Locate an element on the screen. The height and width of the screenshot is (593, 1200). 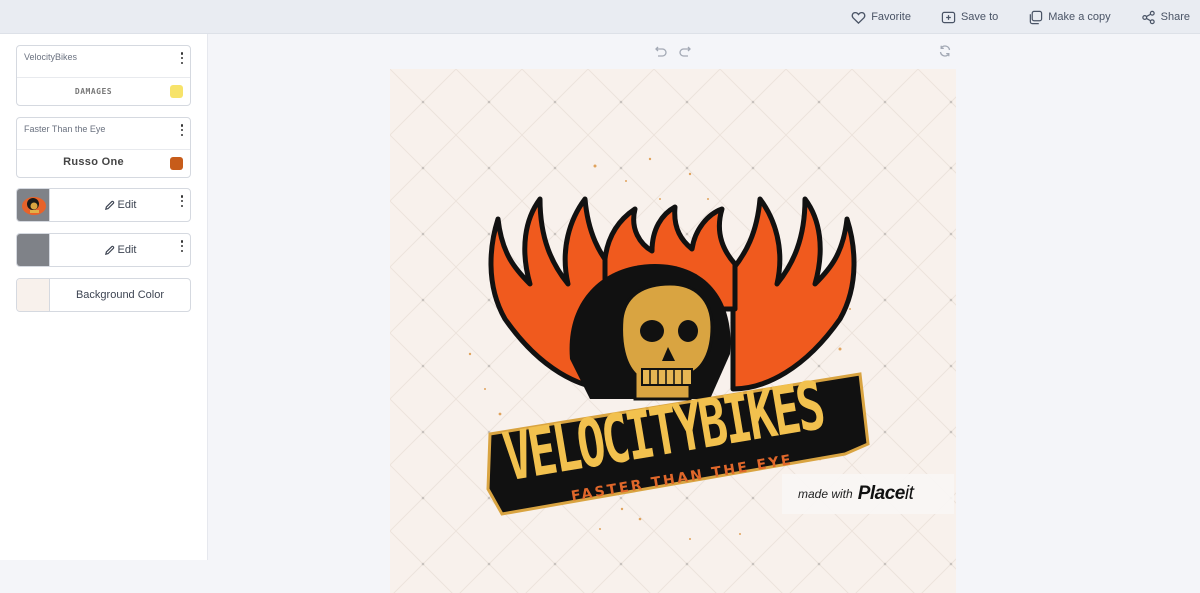
refresh-icon is located at coordinates (945, 51).